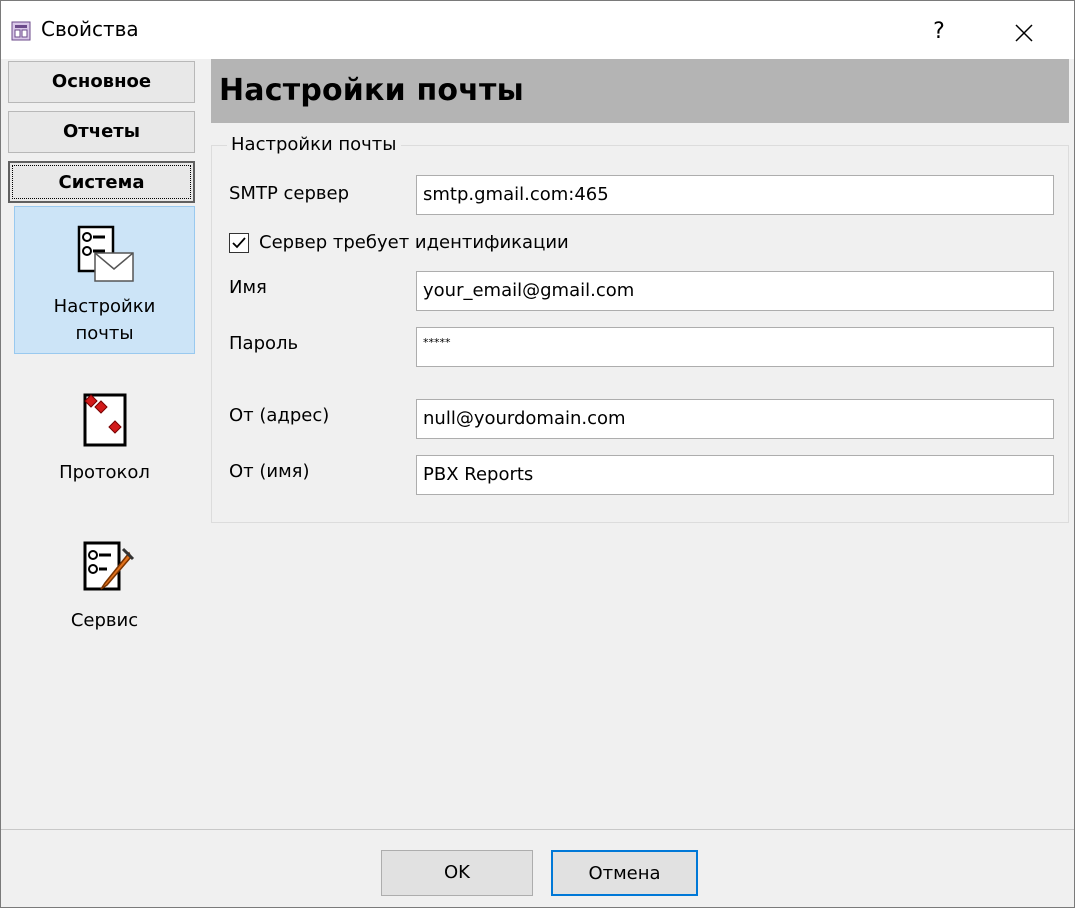 The image size is (1075, 908). Describe the element at coordinates (640, 91) in the screenshot. I see `section-header: Настройки почты` at that location.